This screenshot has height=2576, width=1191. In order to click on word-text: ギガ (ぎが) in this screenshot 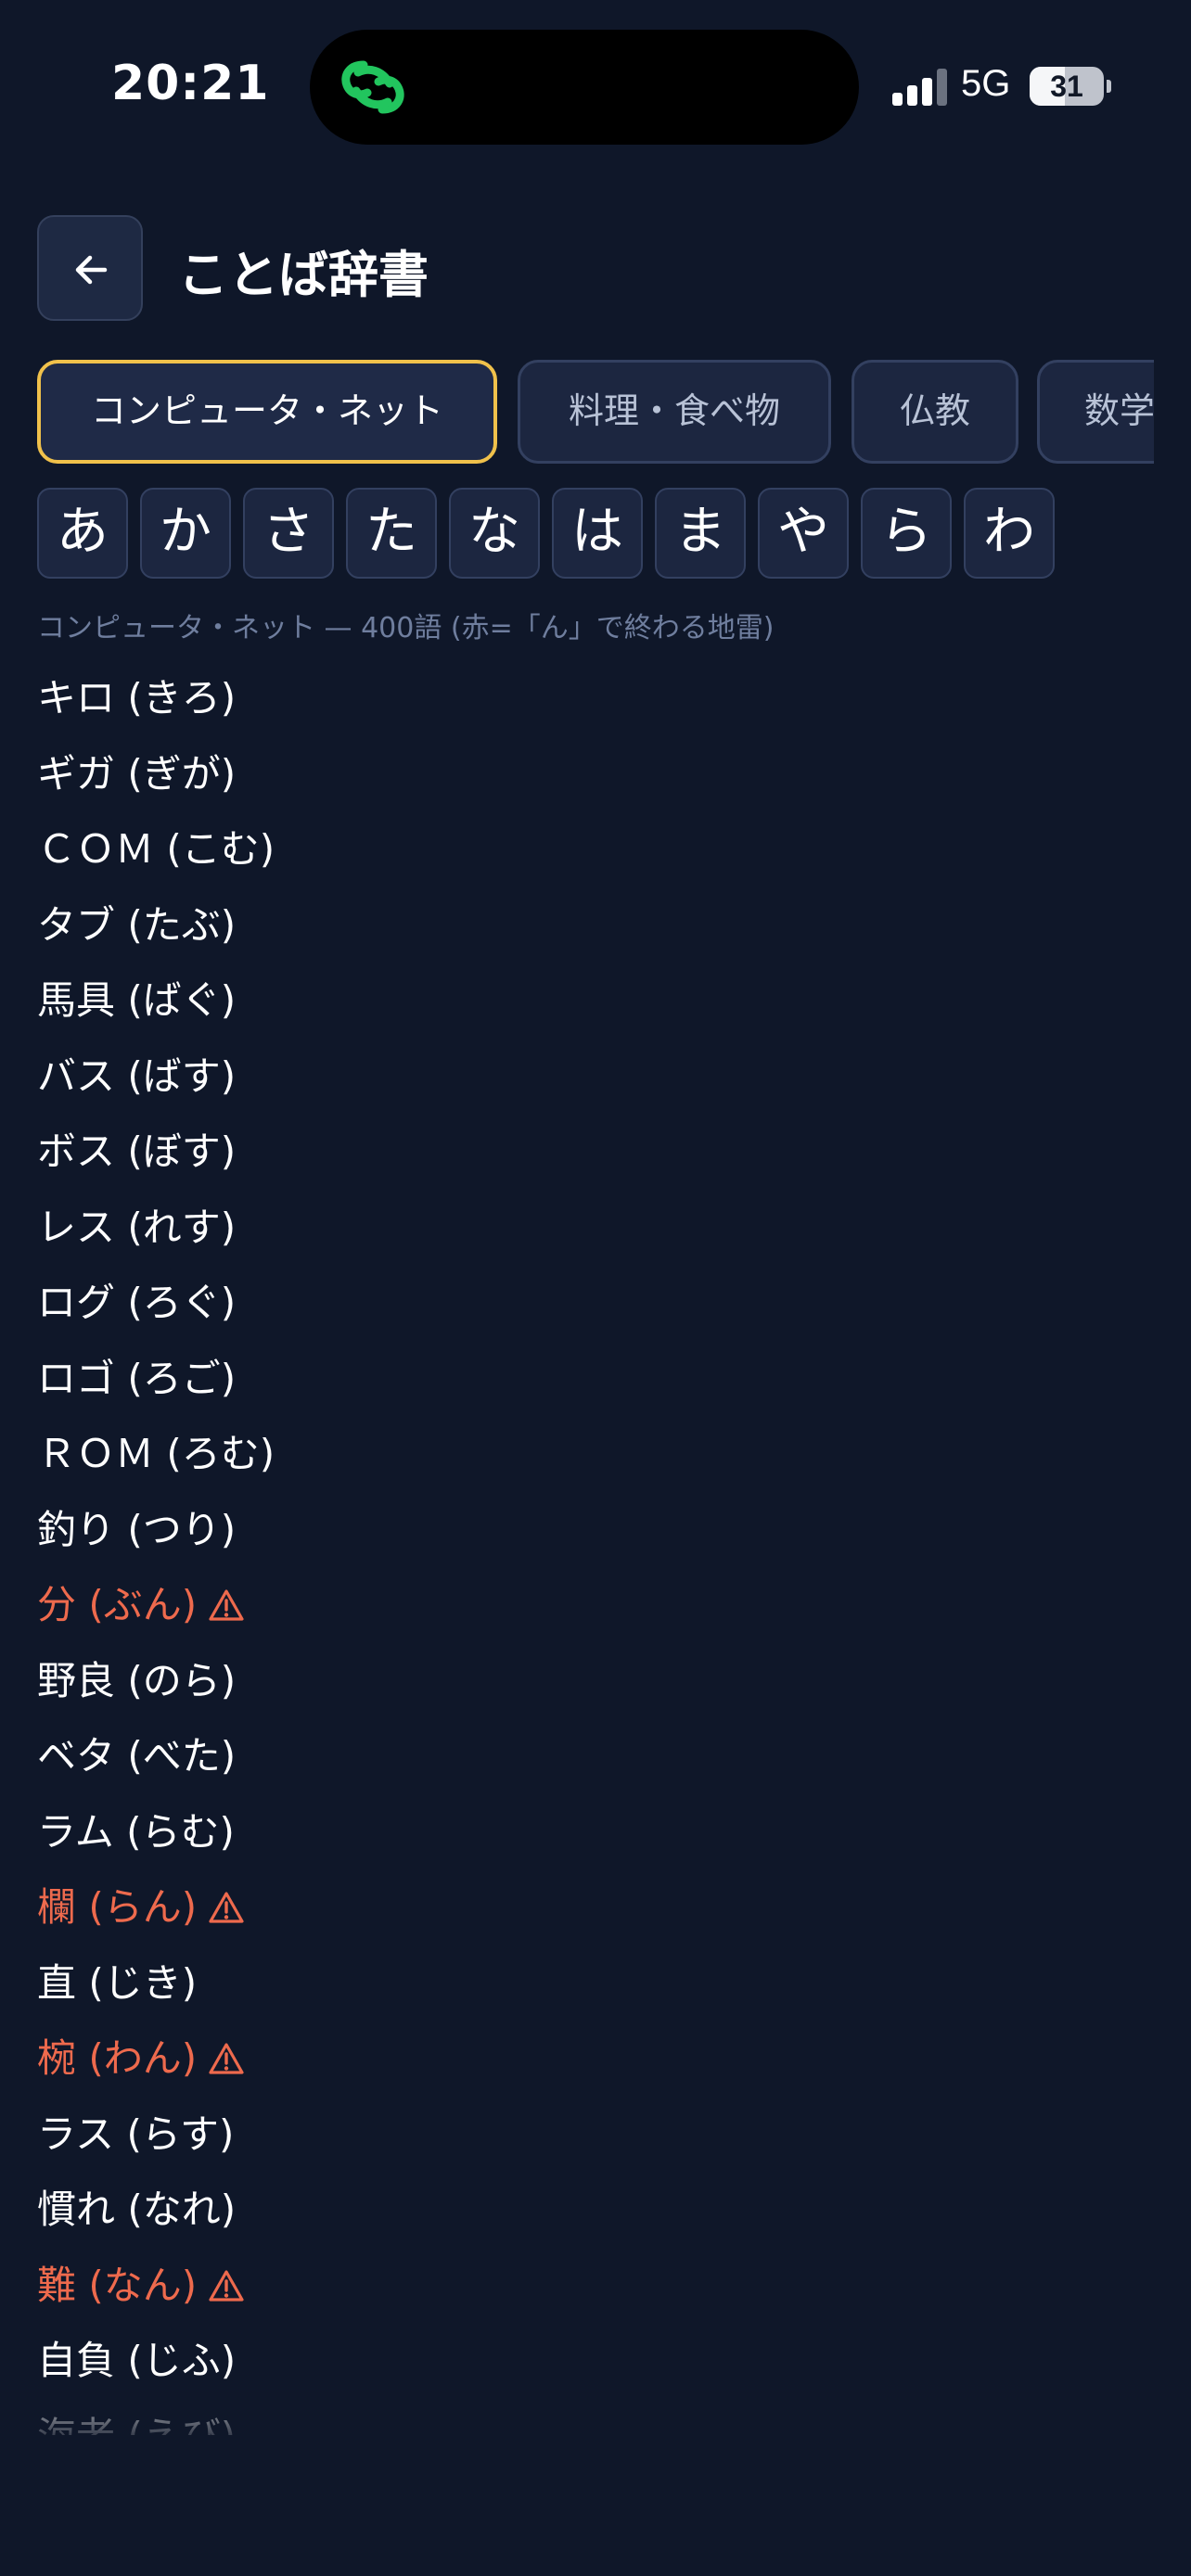, I will do `click(137, 773)`.